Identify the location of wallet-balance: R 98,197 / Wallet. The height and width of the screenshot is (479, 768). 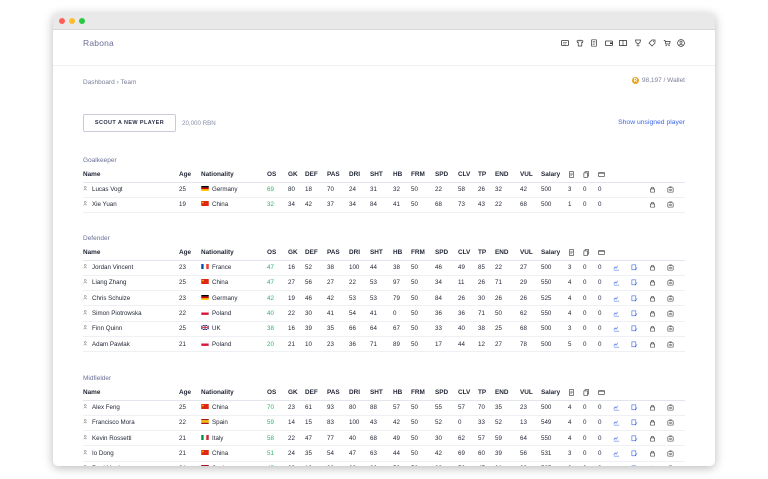
(658, 80).